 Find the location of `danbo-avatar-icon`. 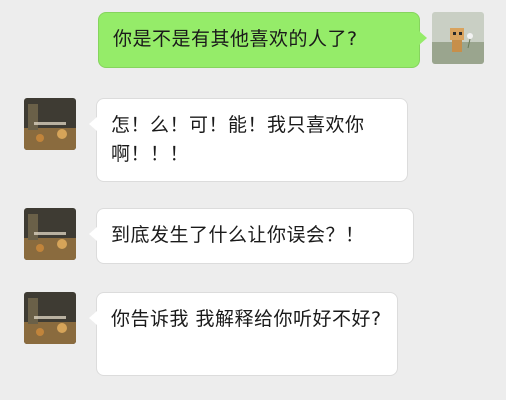

danbo-avatar-icon is located at coordinates (458, 38).